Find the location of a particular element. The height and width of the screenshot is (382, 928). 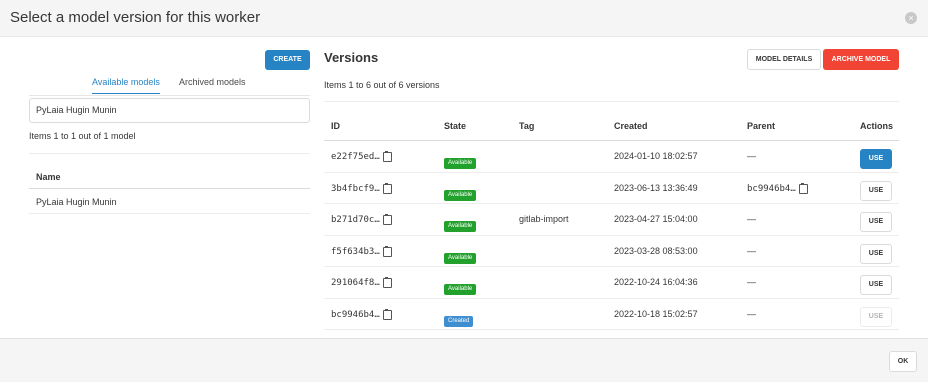

version-created: 2023-03-28 08:53:00 is located at coordinates (656, 250).